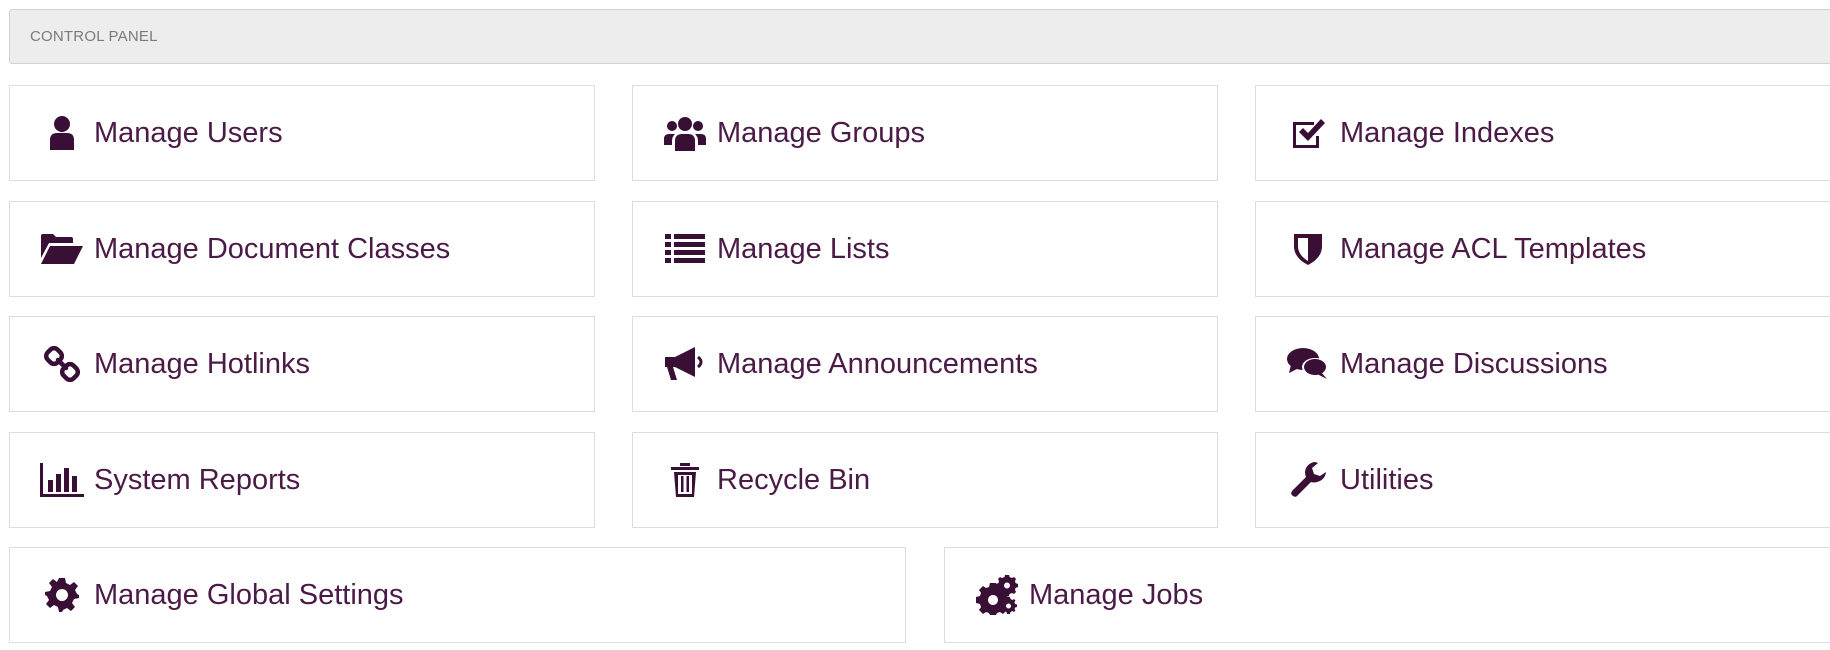 The height and width of the screenshot is (650, 1830). Describe the element at coordinates (62, 249) in the screenshot. I see `folder-open-icon` at that location.